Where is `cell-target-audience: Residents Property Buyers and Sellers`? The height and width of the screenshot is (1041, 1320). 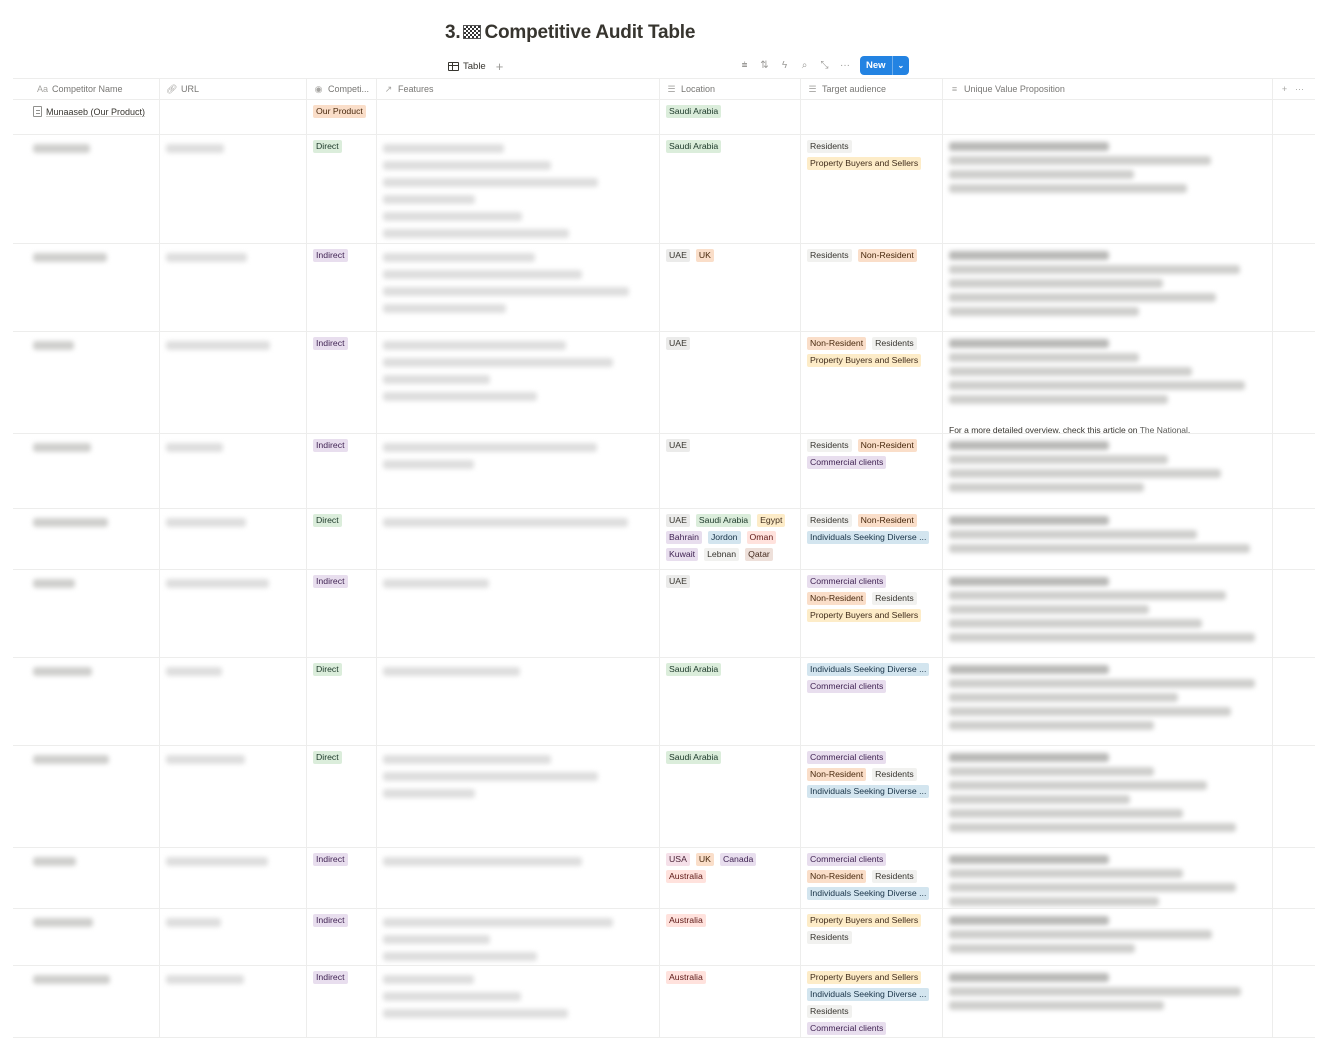 cell-target-audience: Residents Property Buyers and Sellers is located at coordinates (872, 189).